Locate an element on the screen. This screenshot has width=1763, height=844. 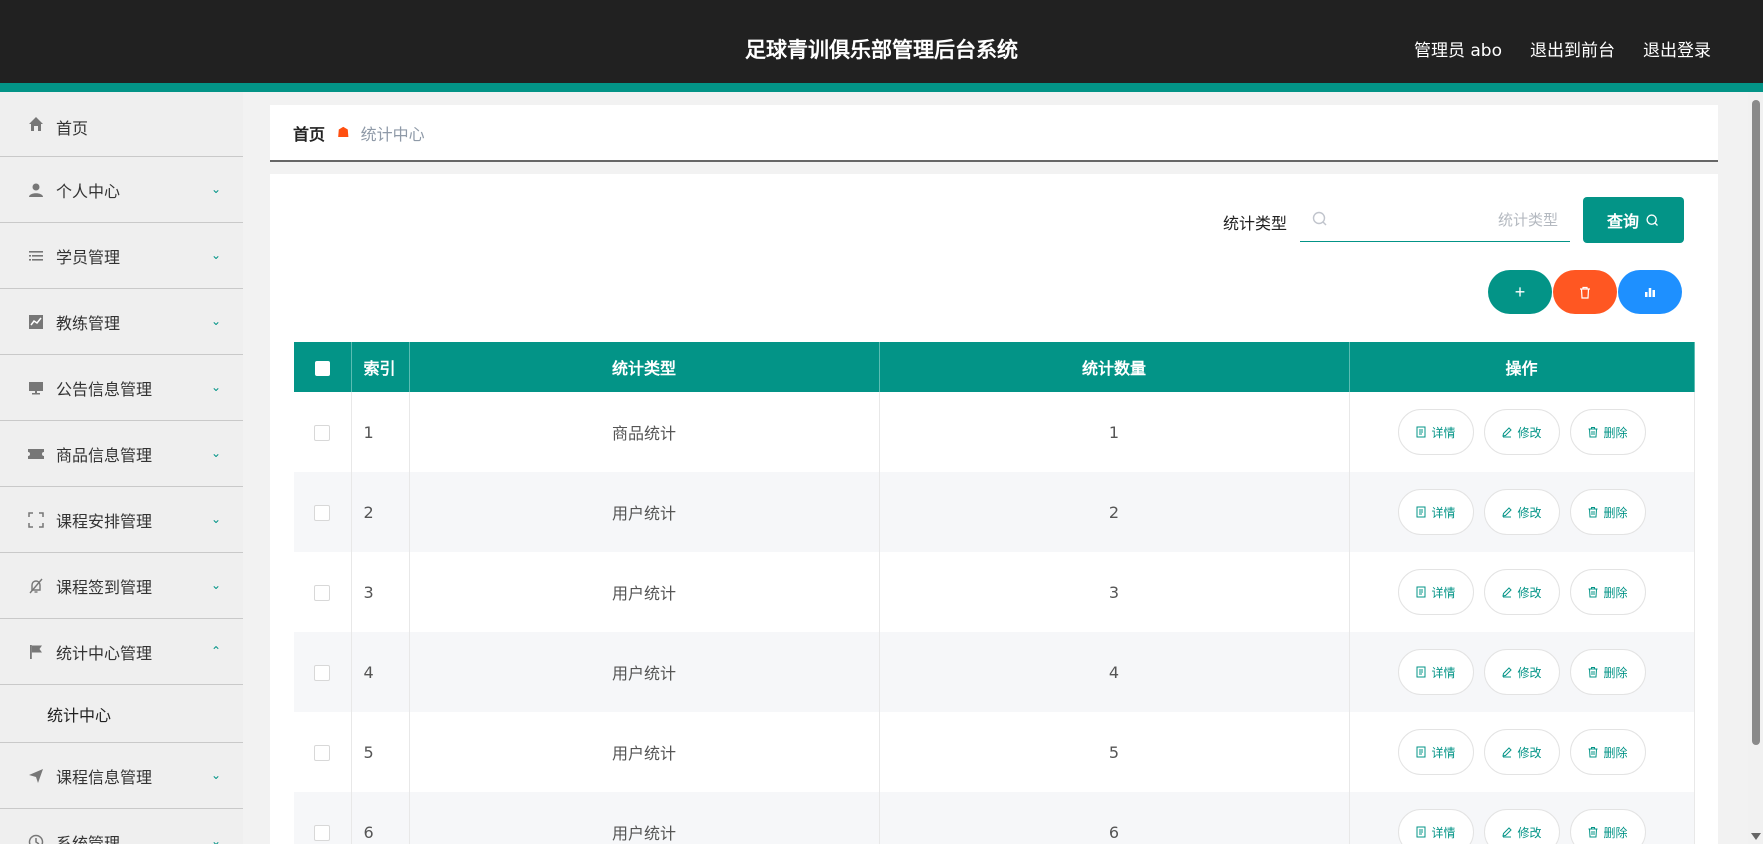
sidebar-item-coach-management: 教练管理 ⌄ is located at coordinates (121, 322).